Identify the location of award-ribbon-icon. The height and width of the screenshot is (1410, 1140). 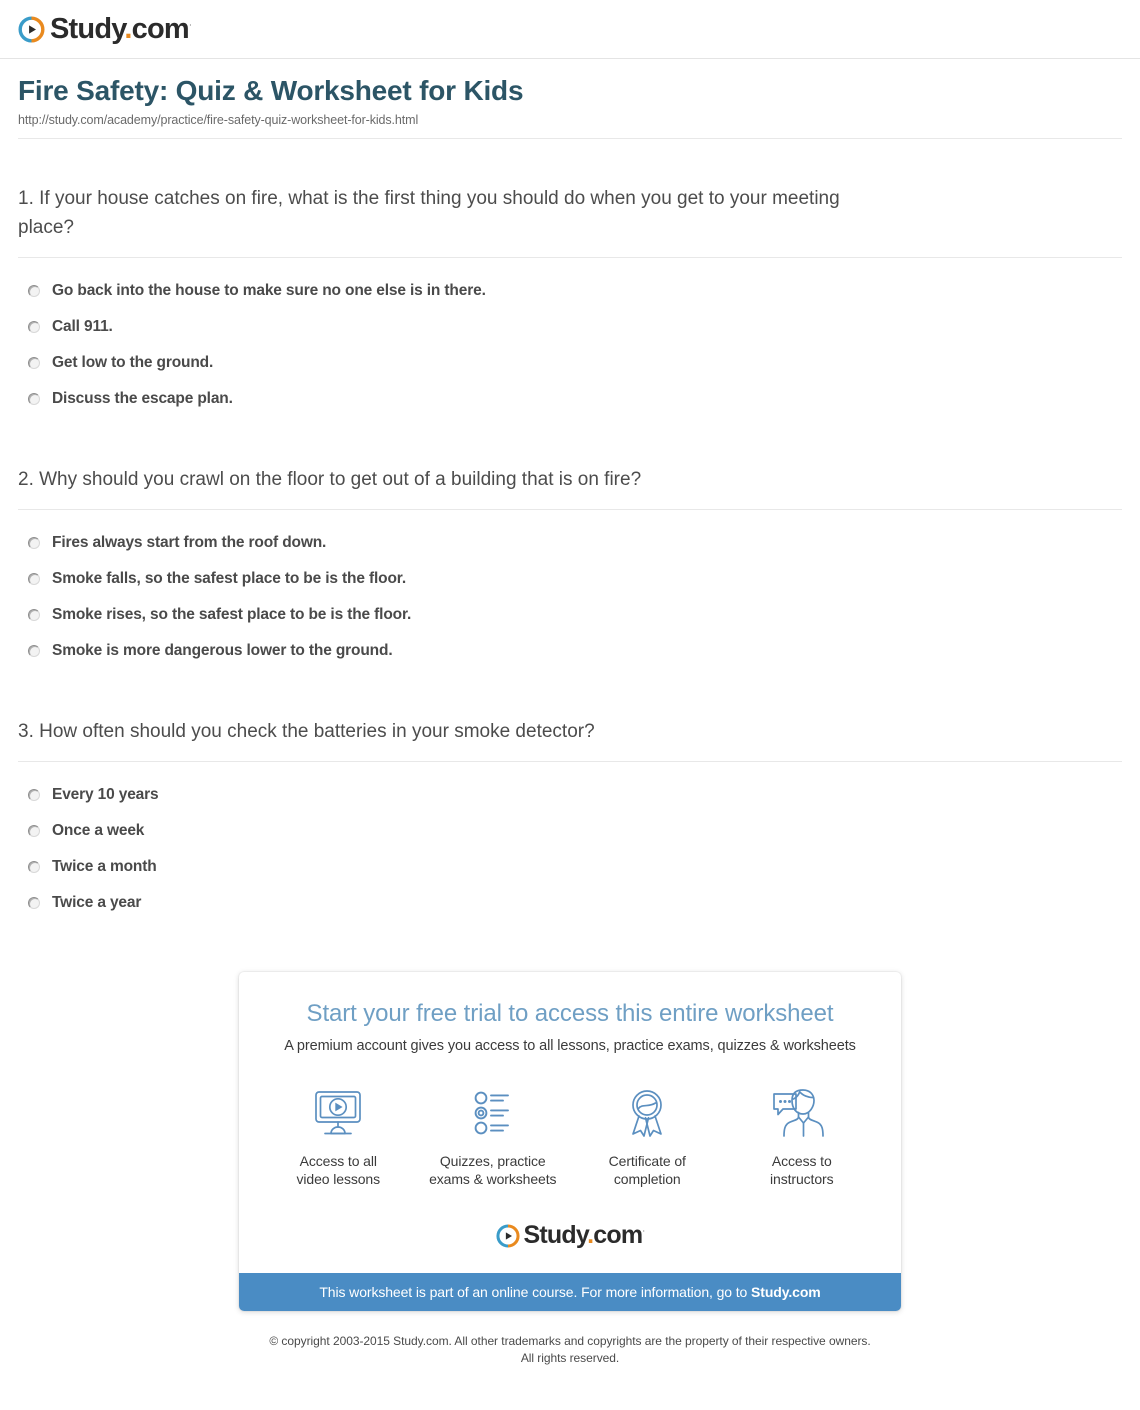
(647, 1113).